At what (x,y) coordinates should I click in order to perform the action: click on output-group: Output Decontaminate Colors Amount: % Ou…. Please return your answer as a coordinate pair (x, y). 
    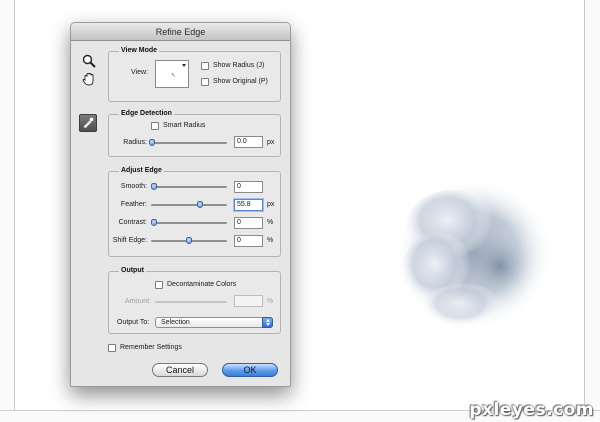
    Looking at the image, I should click on (194, 300).